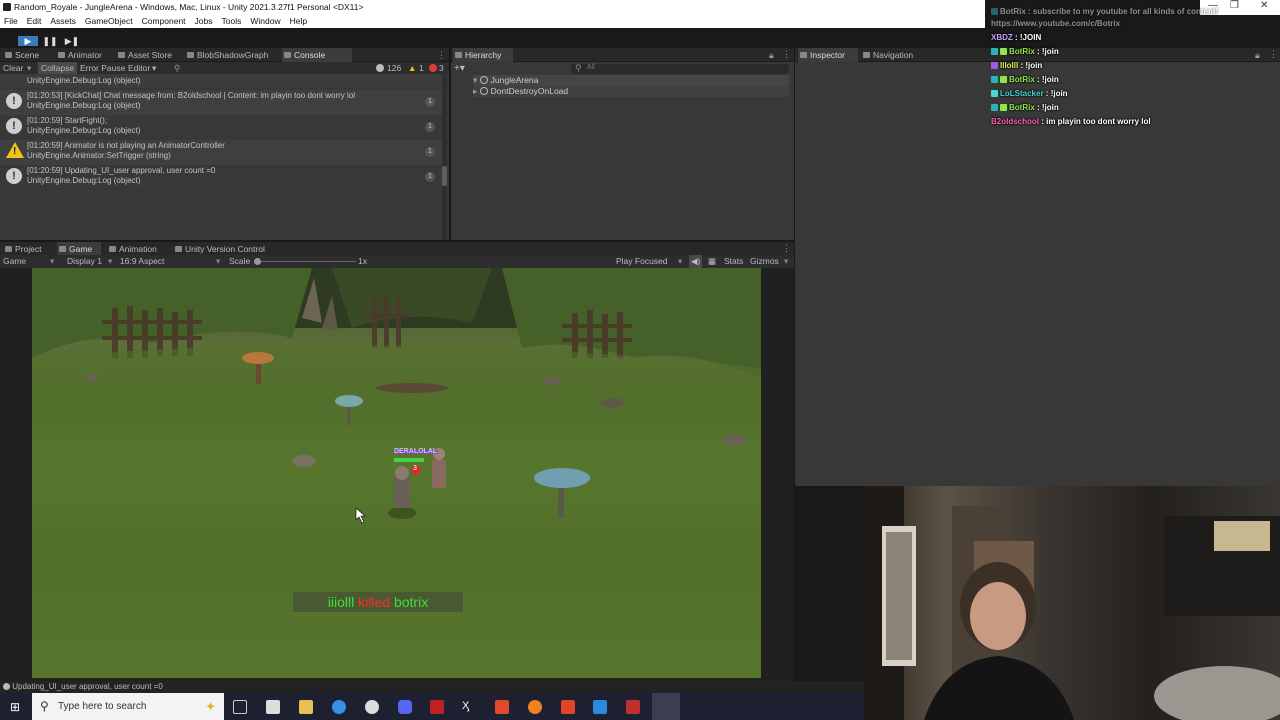  What do you see at coordinates (14, 261) in the screenshot?
I see `game-view-dropdown: Game` at bounding box center [14, 261].